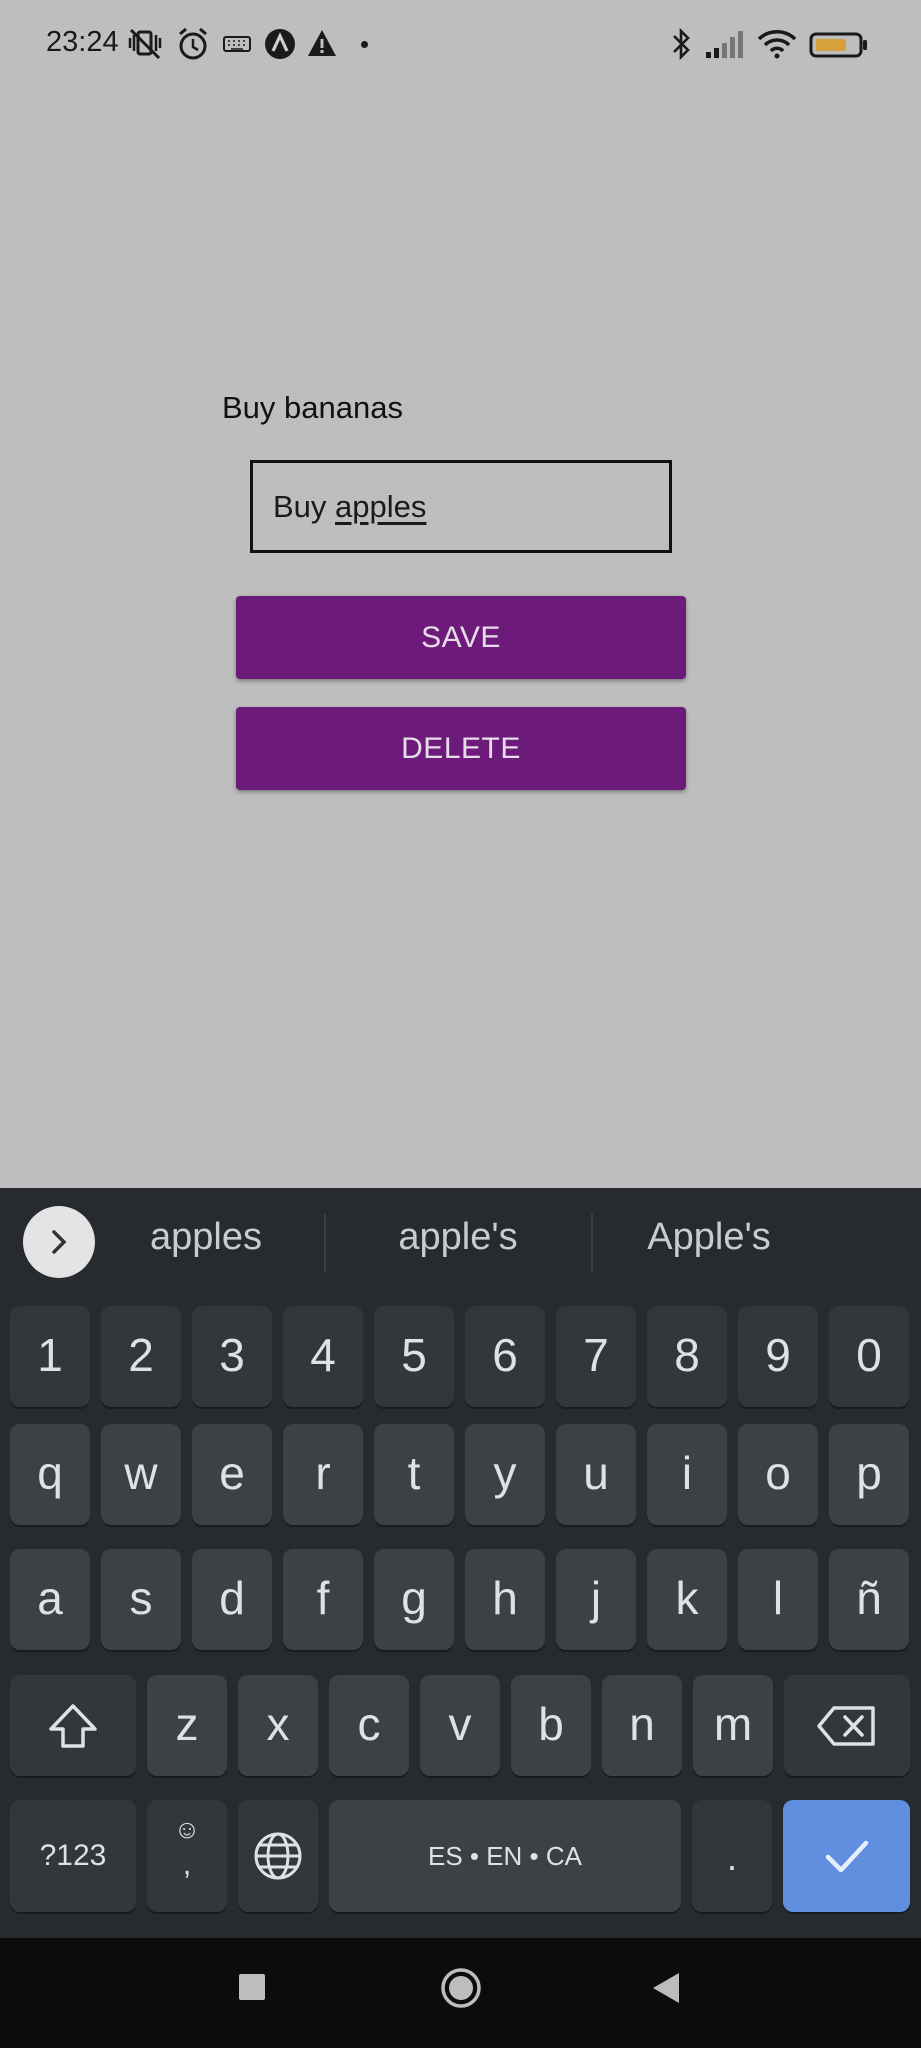 This screenshot has height=2048, width=921. What do you see at coordinates (460, 45) in the screenshot?
I see `status-bar: 23:24` at bounding box center [460, 45].